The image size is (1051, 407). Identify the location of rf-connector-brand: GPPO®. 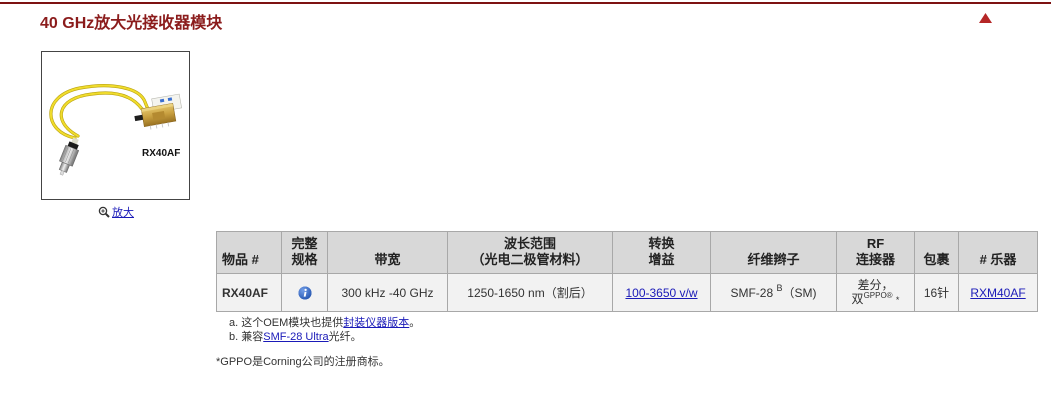
(878, 295).